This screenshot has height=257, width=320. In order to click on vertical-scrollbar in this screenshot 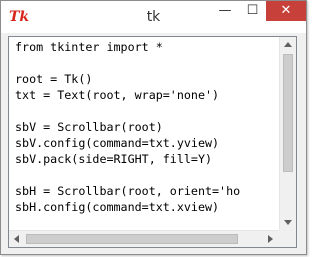, I will do `click(287, 133)`.